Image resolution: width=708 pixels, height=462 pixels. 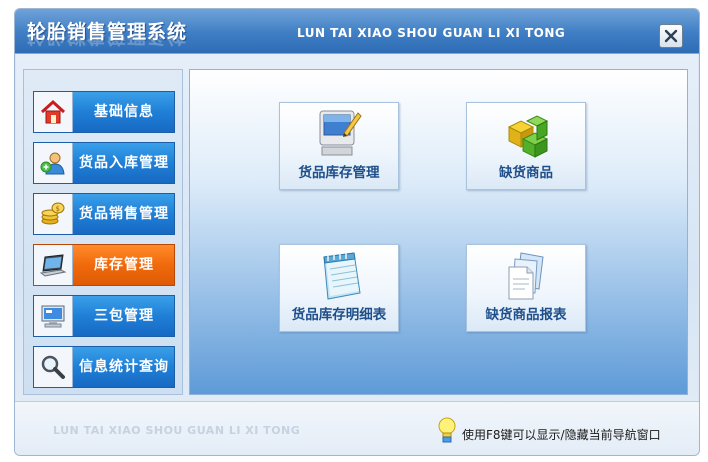 I want to click on sidebar-item-label: 基础信息, so click(x=124, y=112).